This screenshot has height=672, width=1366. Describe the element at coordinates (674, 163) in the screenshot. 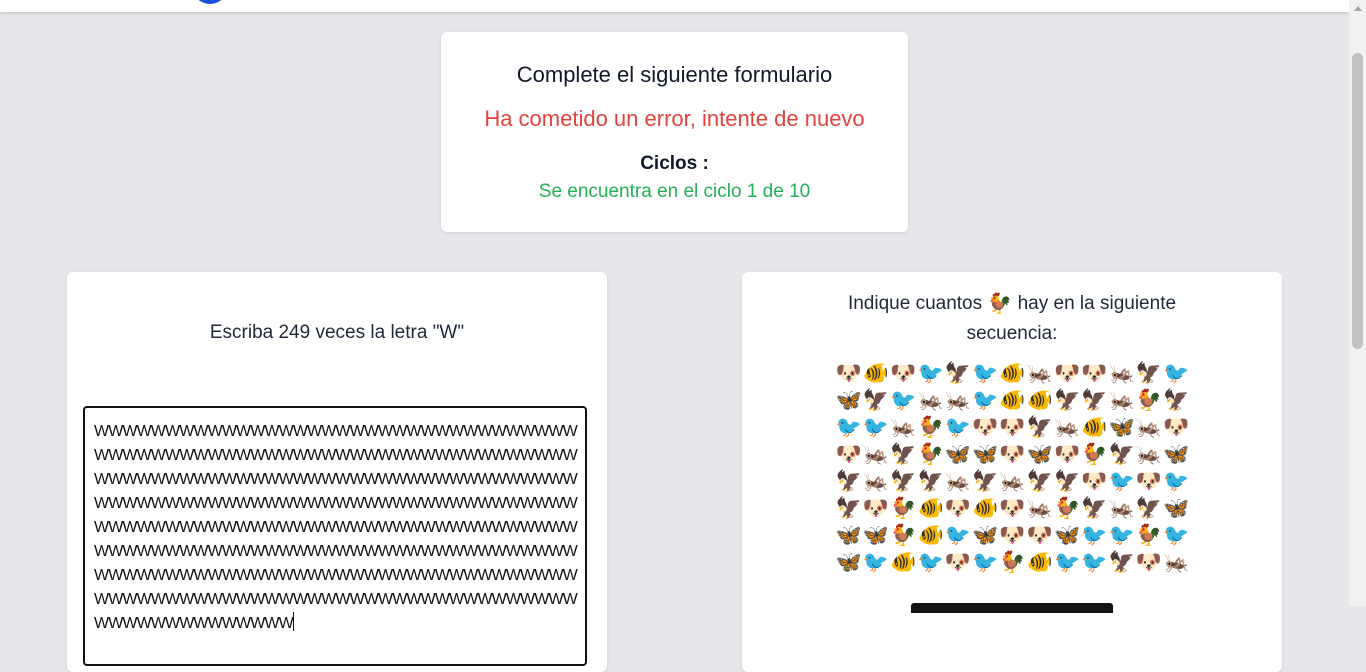

I see `cycles-label: Ciclos :` at that location.